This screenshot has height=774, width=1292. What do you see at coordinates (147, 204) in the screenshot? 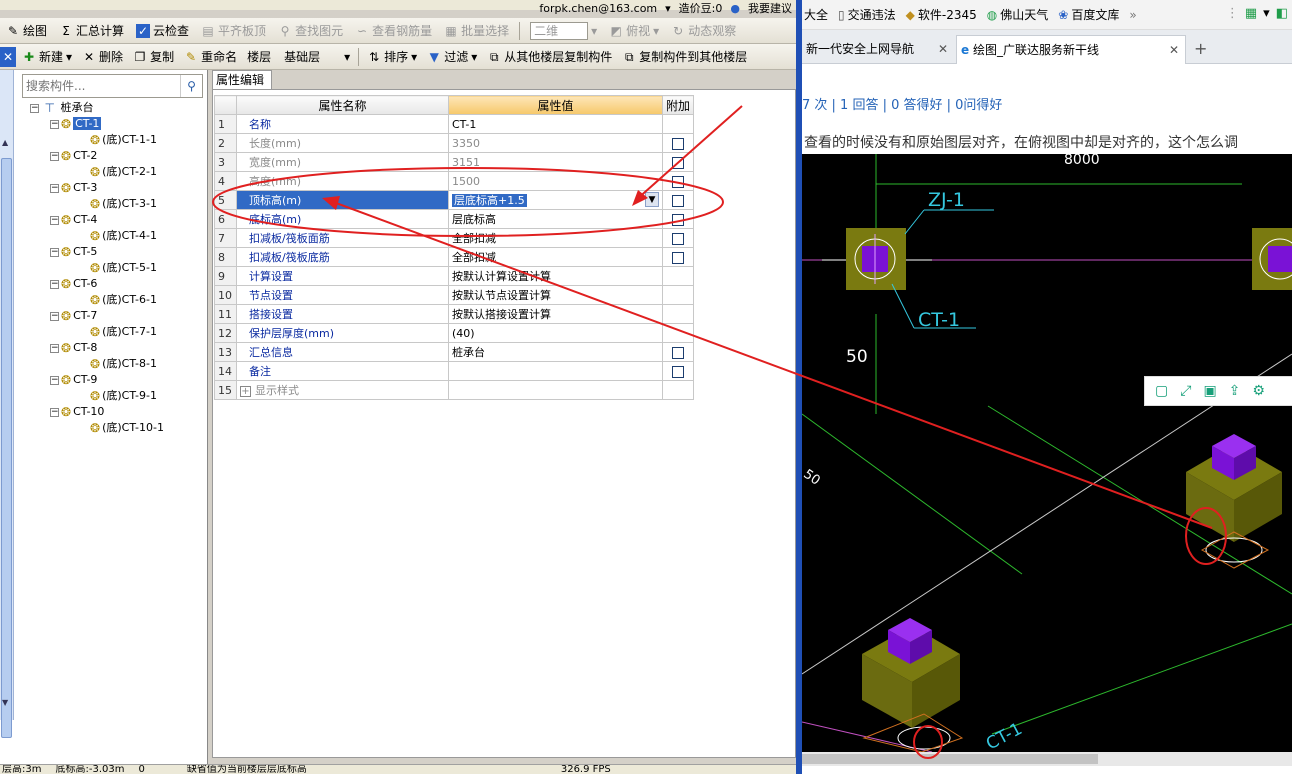
I see `tree-child-item: ❂ (底)CT-3-1` at bounding box center [147, 204].